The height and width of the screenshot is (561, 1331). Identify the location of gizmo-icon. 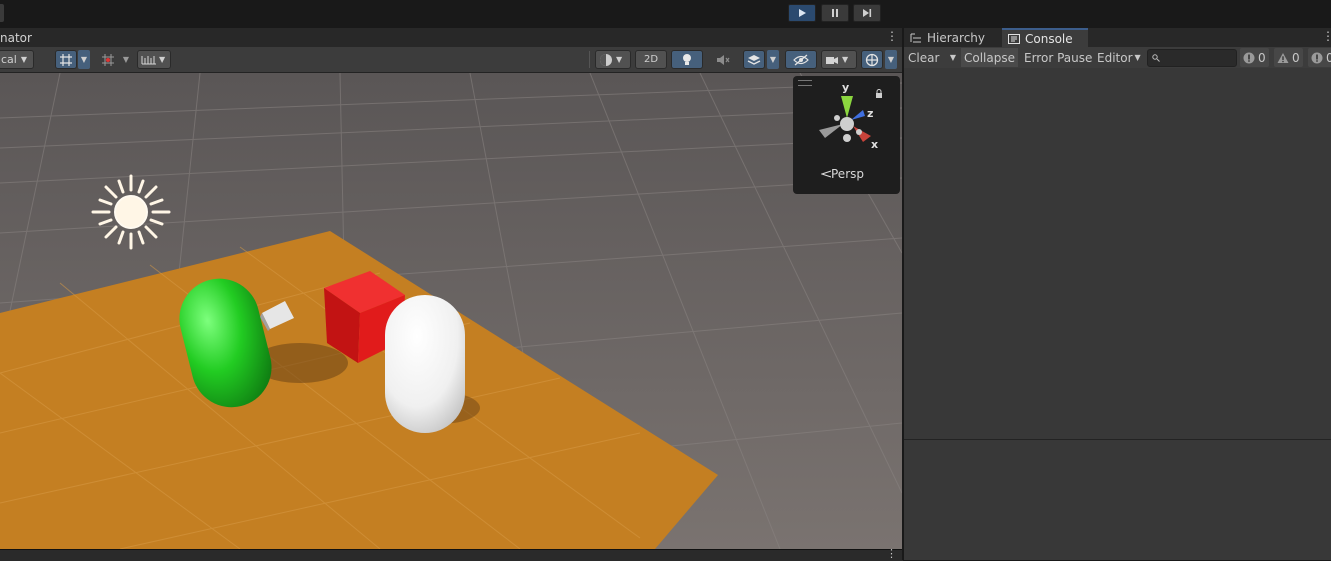
(872, 59).